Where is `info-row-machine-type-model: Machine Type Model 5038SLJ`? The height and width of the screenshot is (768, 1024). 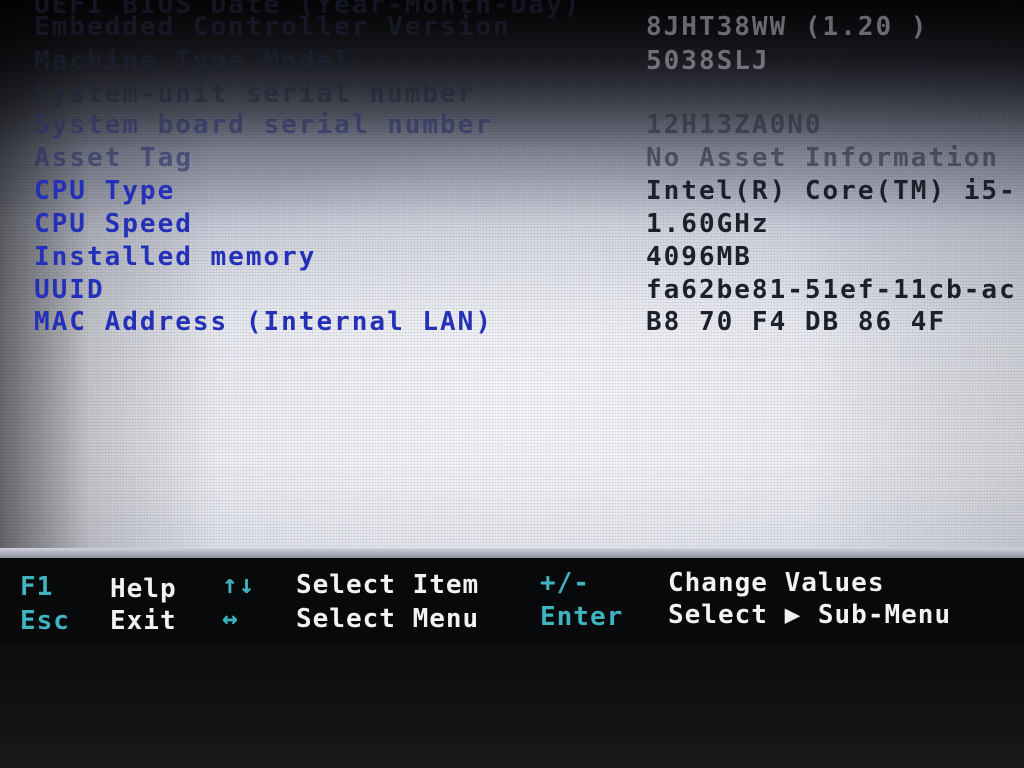 info-row-machine-type-model: Machine Type Model 5038SLJ is located at coordinates (529, 62).